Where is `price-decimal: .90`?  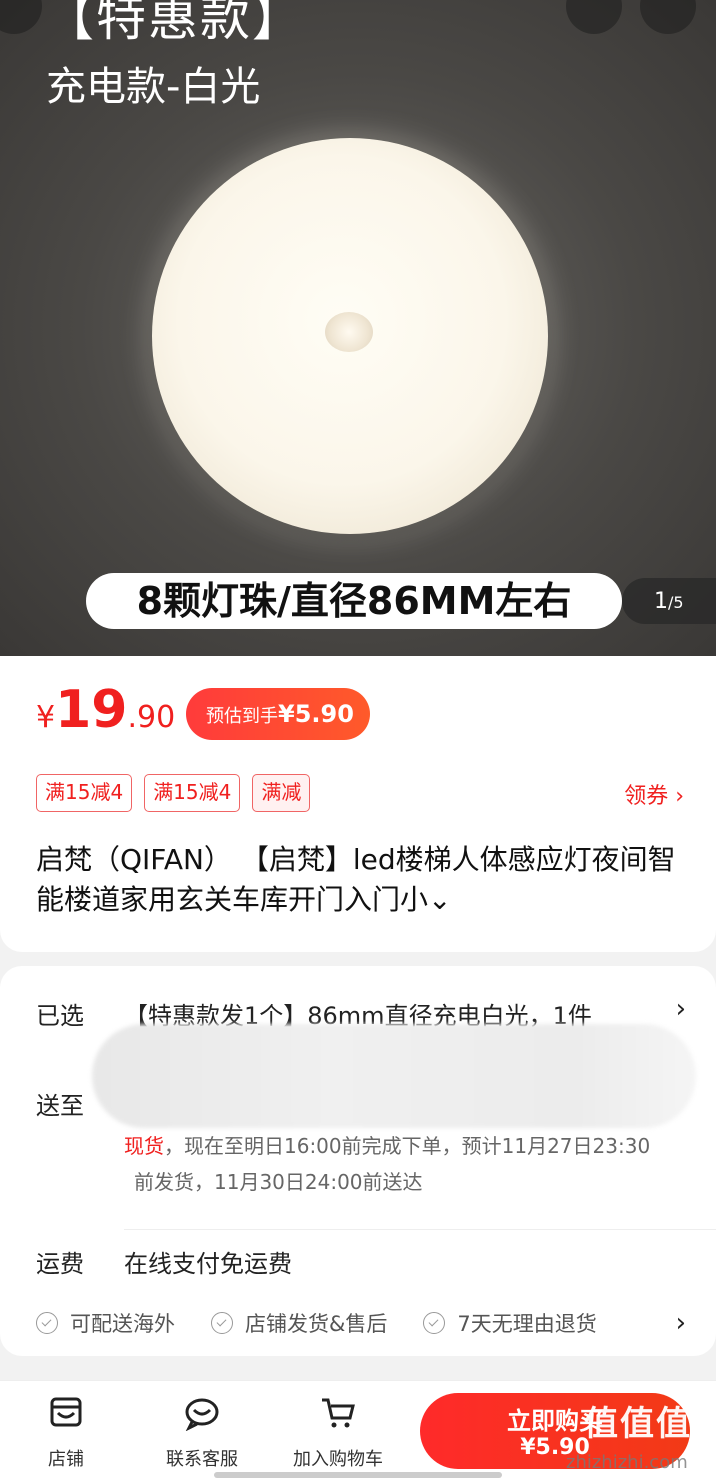
price-decimal: .90 is located at coordinates (151, 717).